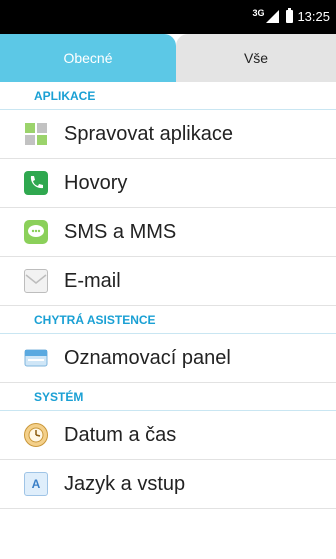 The image size is (336, 559). What do you see at coordinates (36, 281) in the screenshot?
I see `envelope-icon` at bounding box center [36, 281].